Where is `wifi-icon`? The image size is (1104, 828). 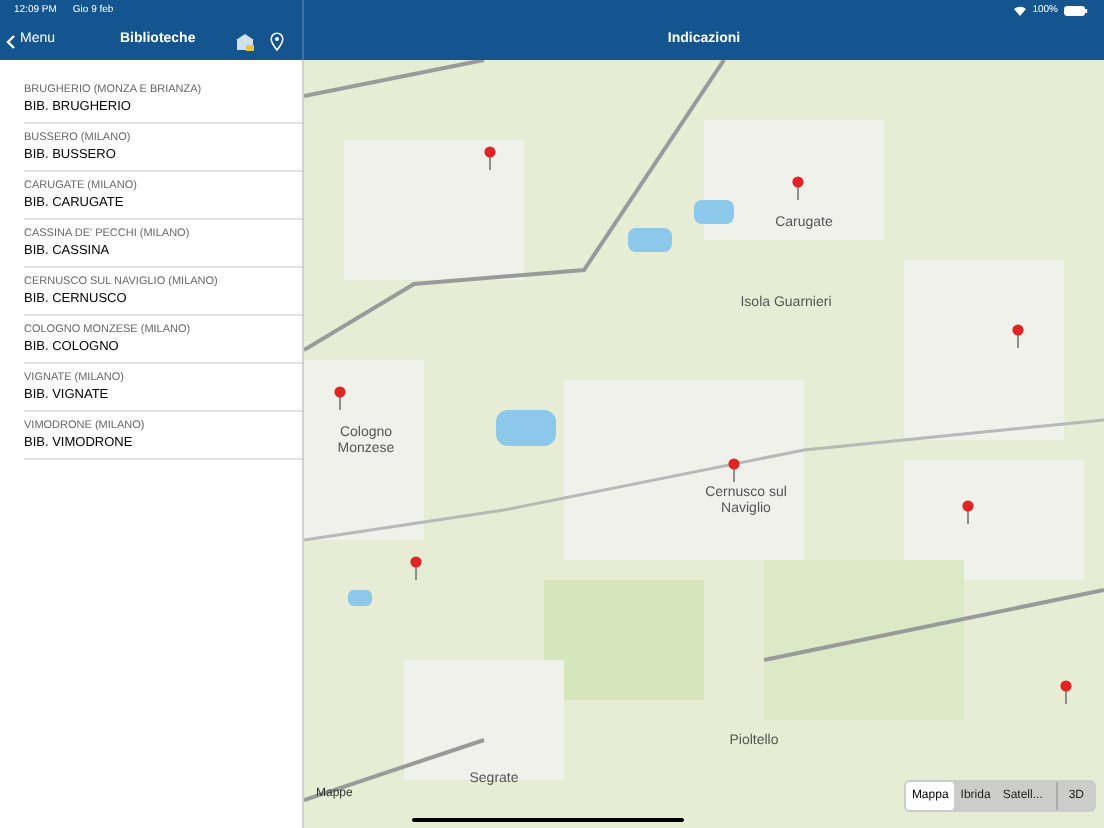 wifi-icon is located at coordinates (1020, 11).